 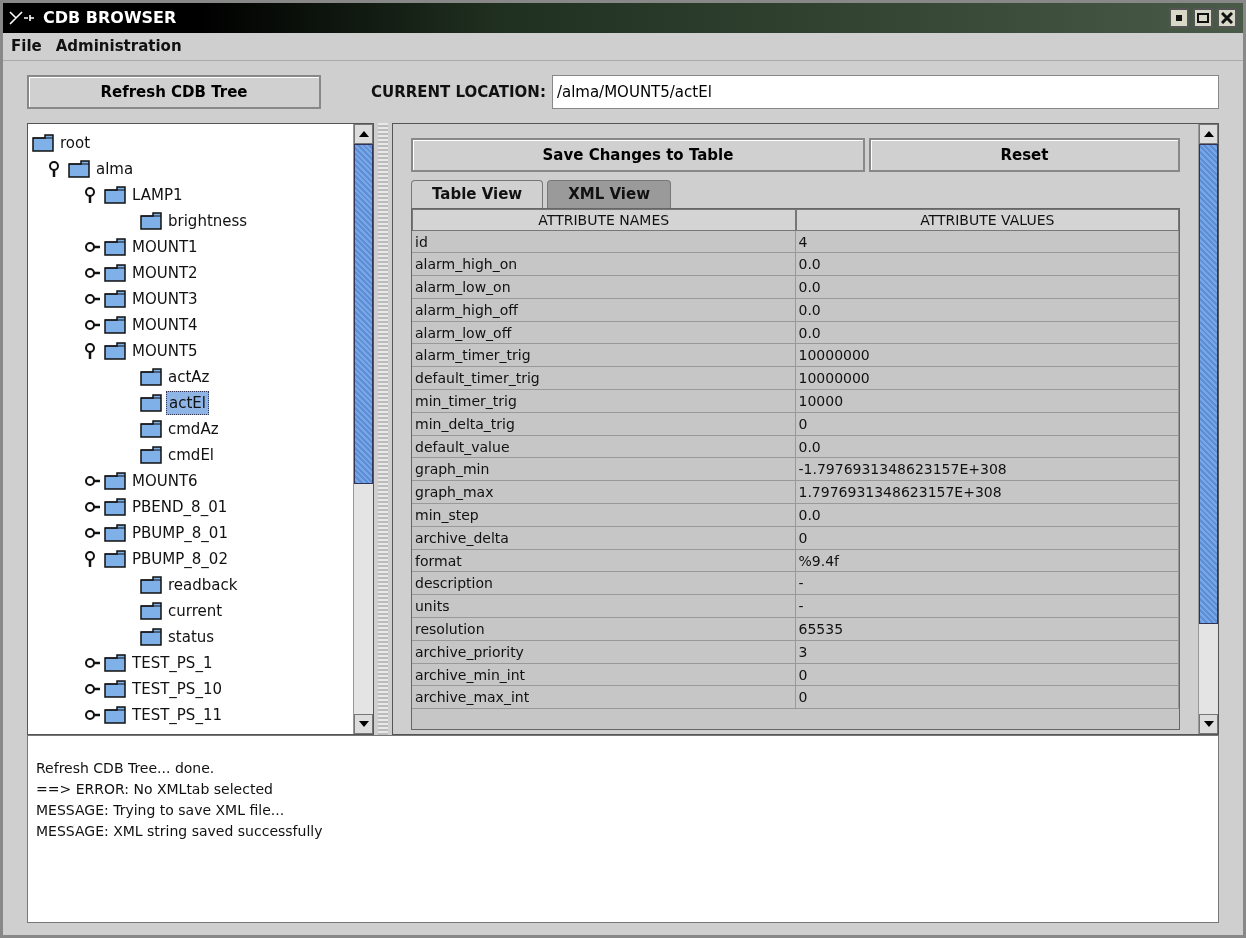 I want to click on save-button: Save Changes to Table, so click(x=638, y=155).